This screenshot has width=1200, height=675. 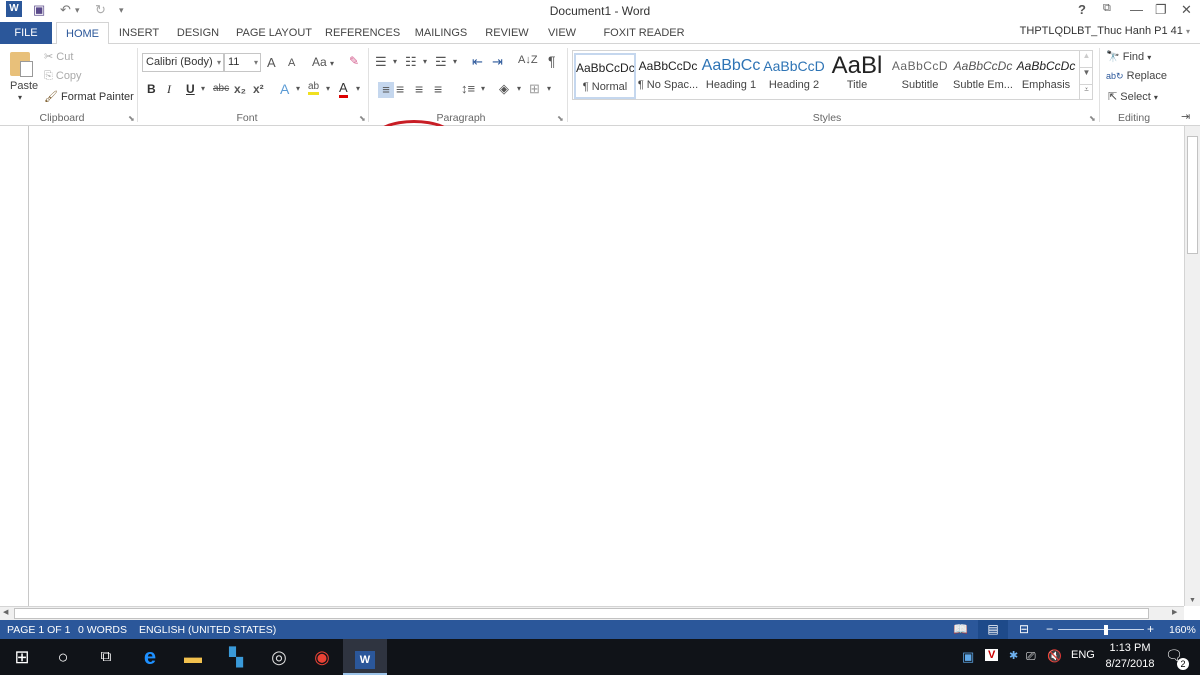 I want to click on pin-ribbon-icon: ⇥, so click(x=1185, y=116).